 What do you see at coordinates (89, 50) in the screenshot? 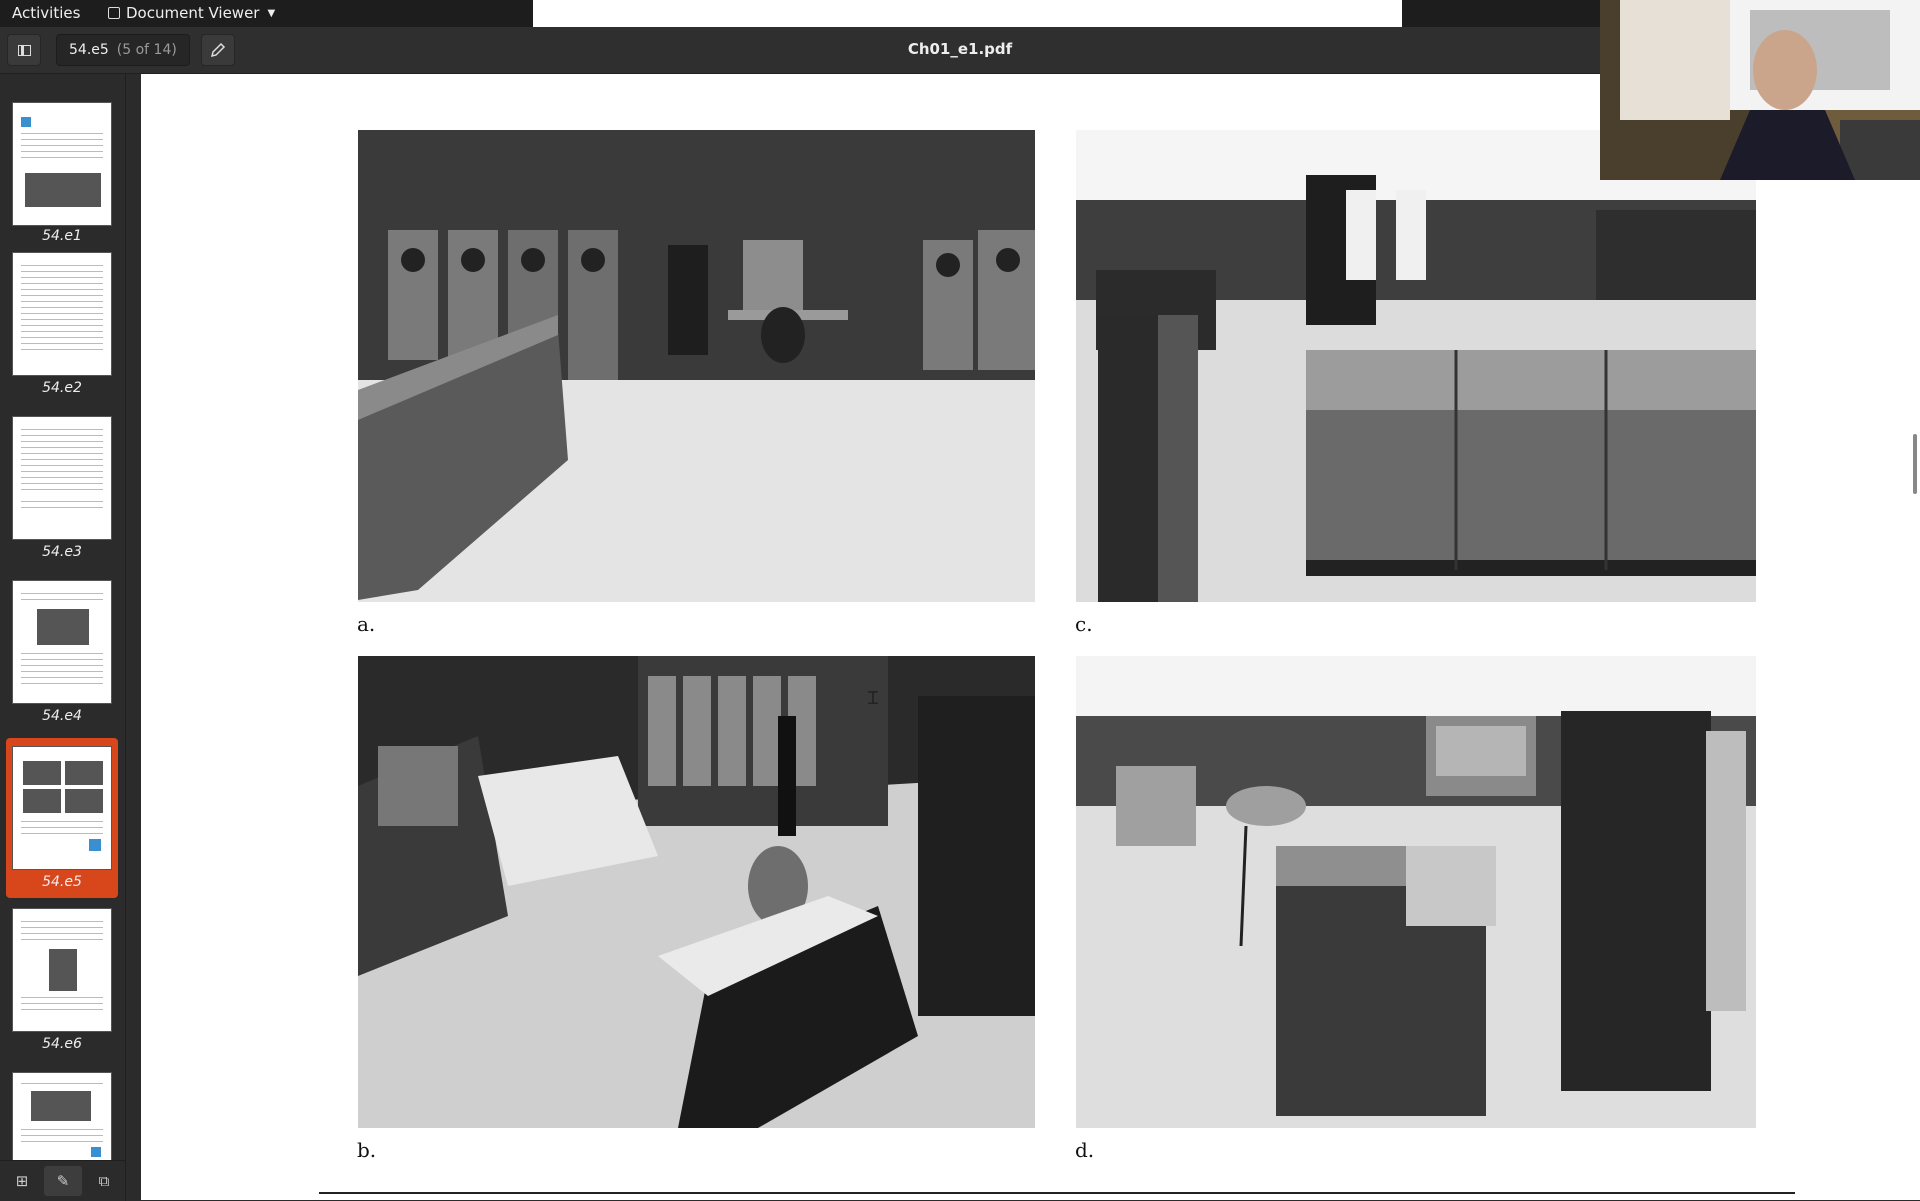
I see `page-label: 54.e5` at bounding box center [89, 50].